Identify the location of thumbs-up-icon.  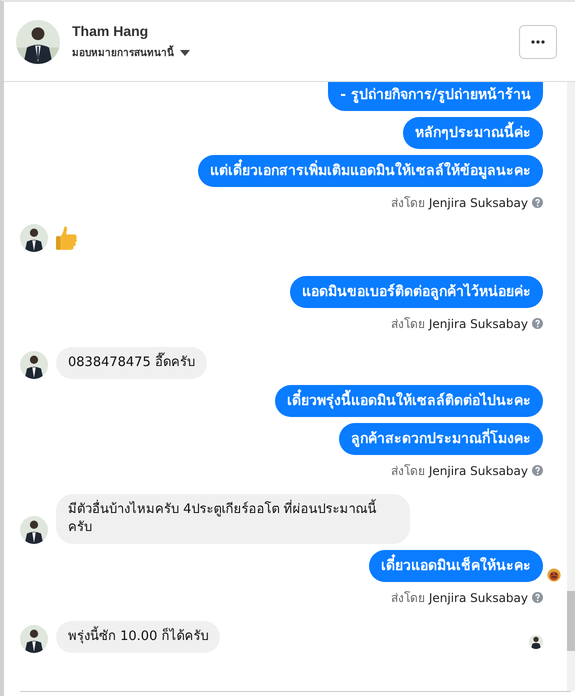
(67, 238).